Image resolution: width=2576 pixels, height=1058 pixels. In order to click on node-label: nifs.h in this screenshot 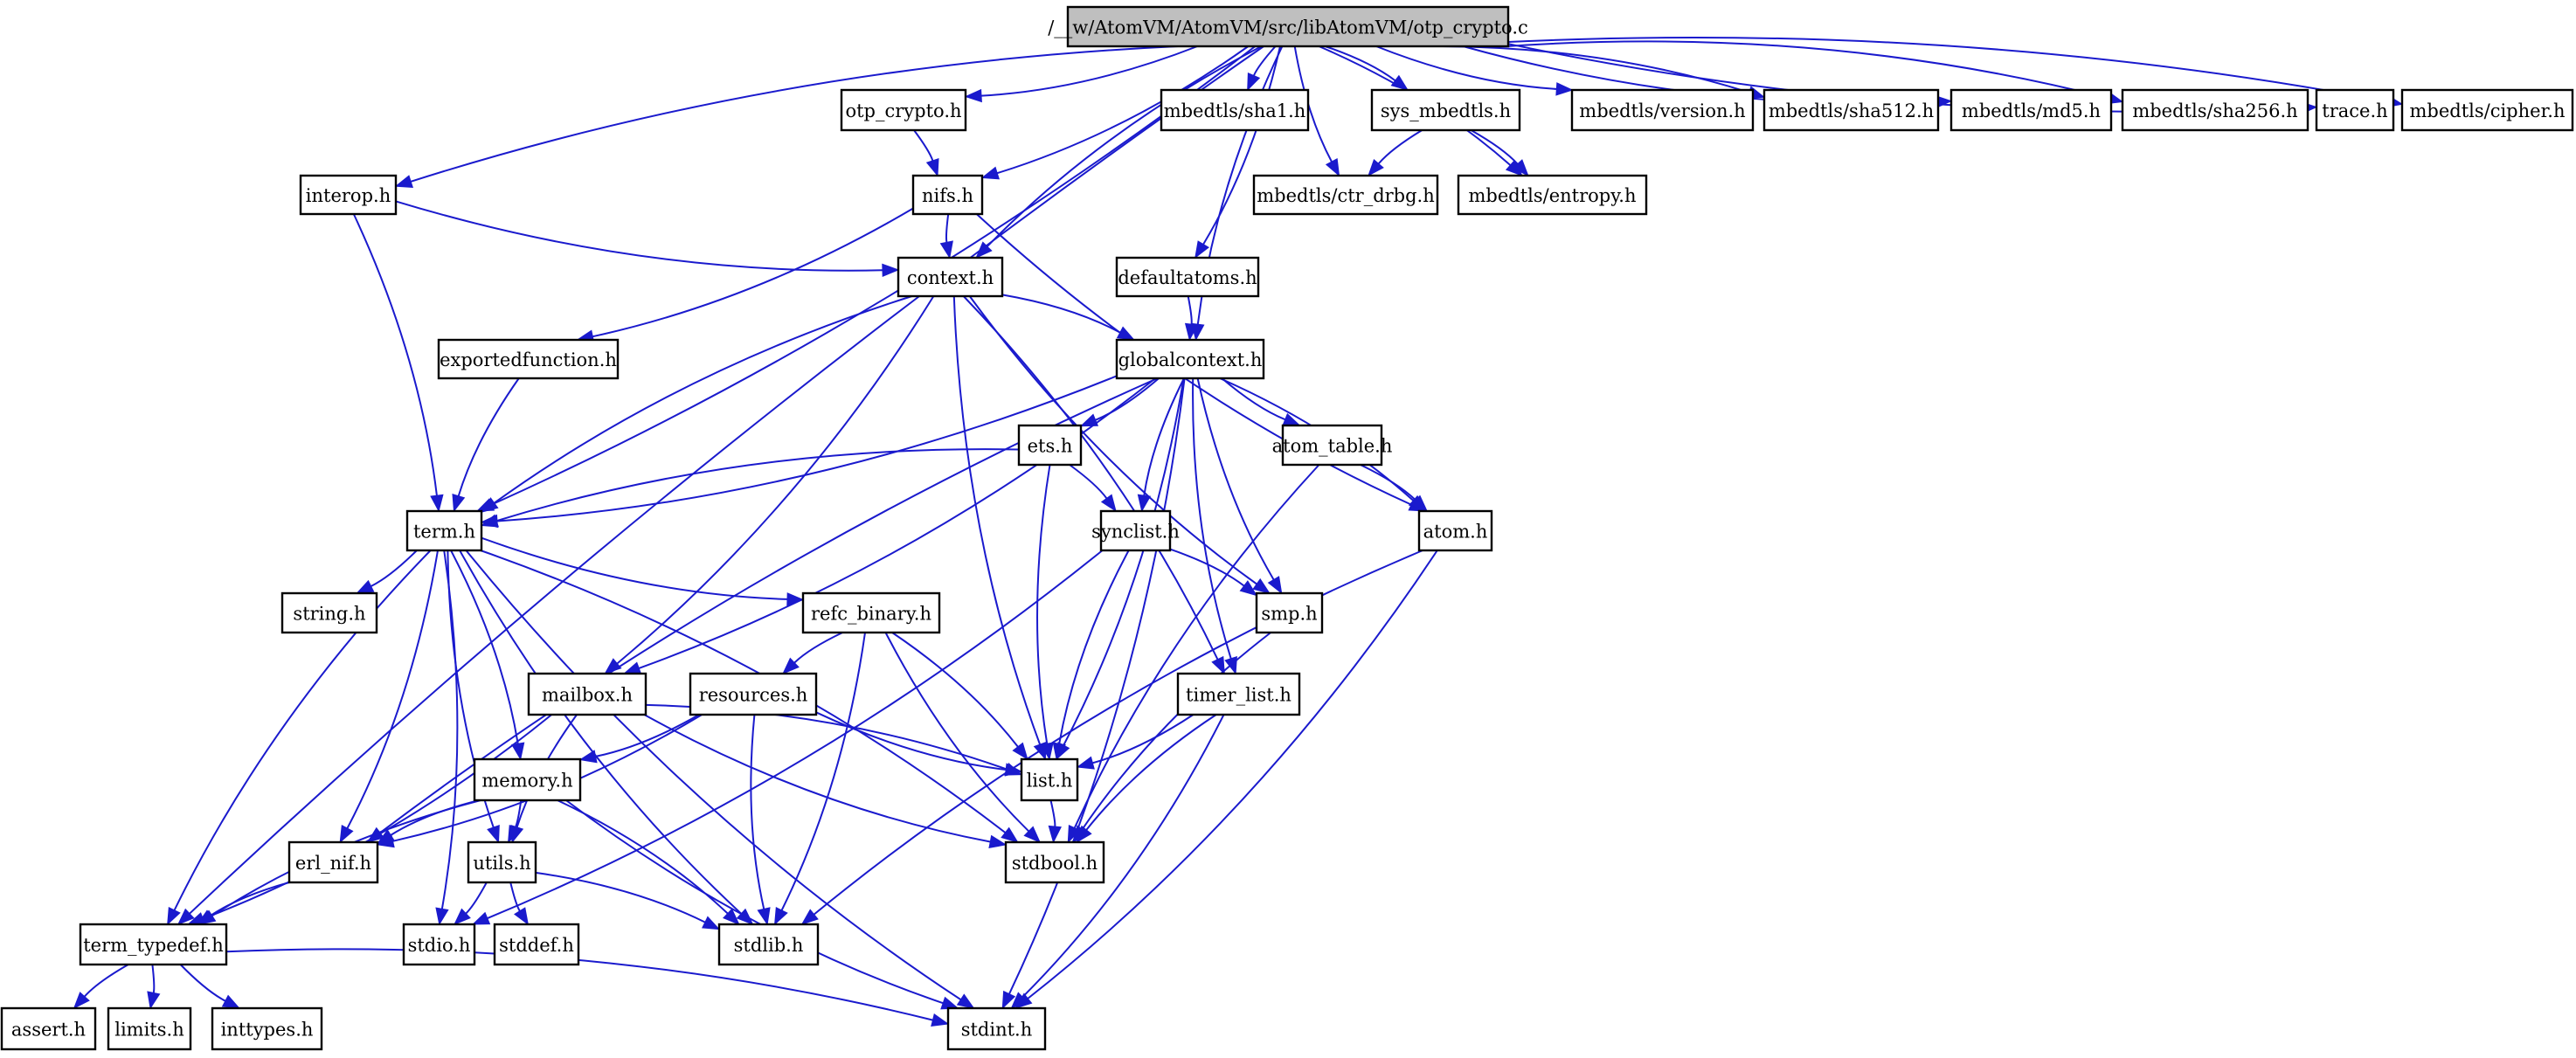, I will do `click(947, 195)`.